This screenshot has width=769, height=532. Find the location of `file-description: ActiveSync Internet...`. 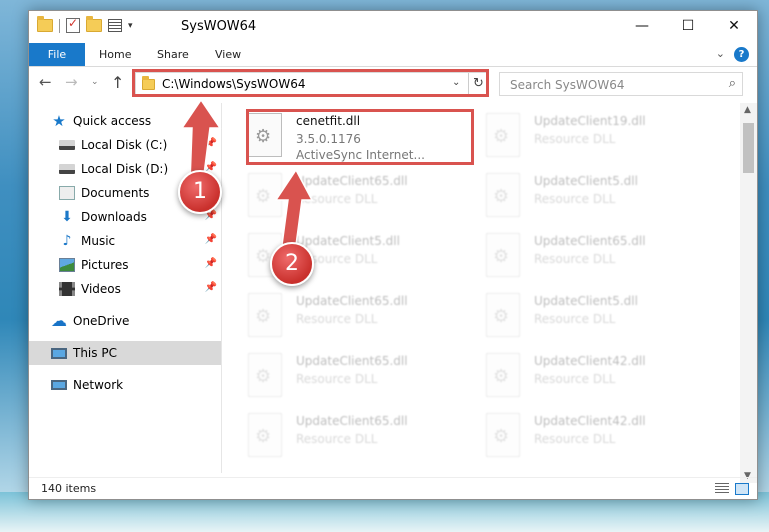

file-description: ActiveSync Internet... is located at coordinates (360, 155).